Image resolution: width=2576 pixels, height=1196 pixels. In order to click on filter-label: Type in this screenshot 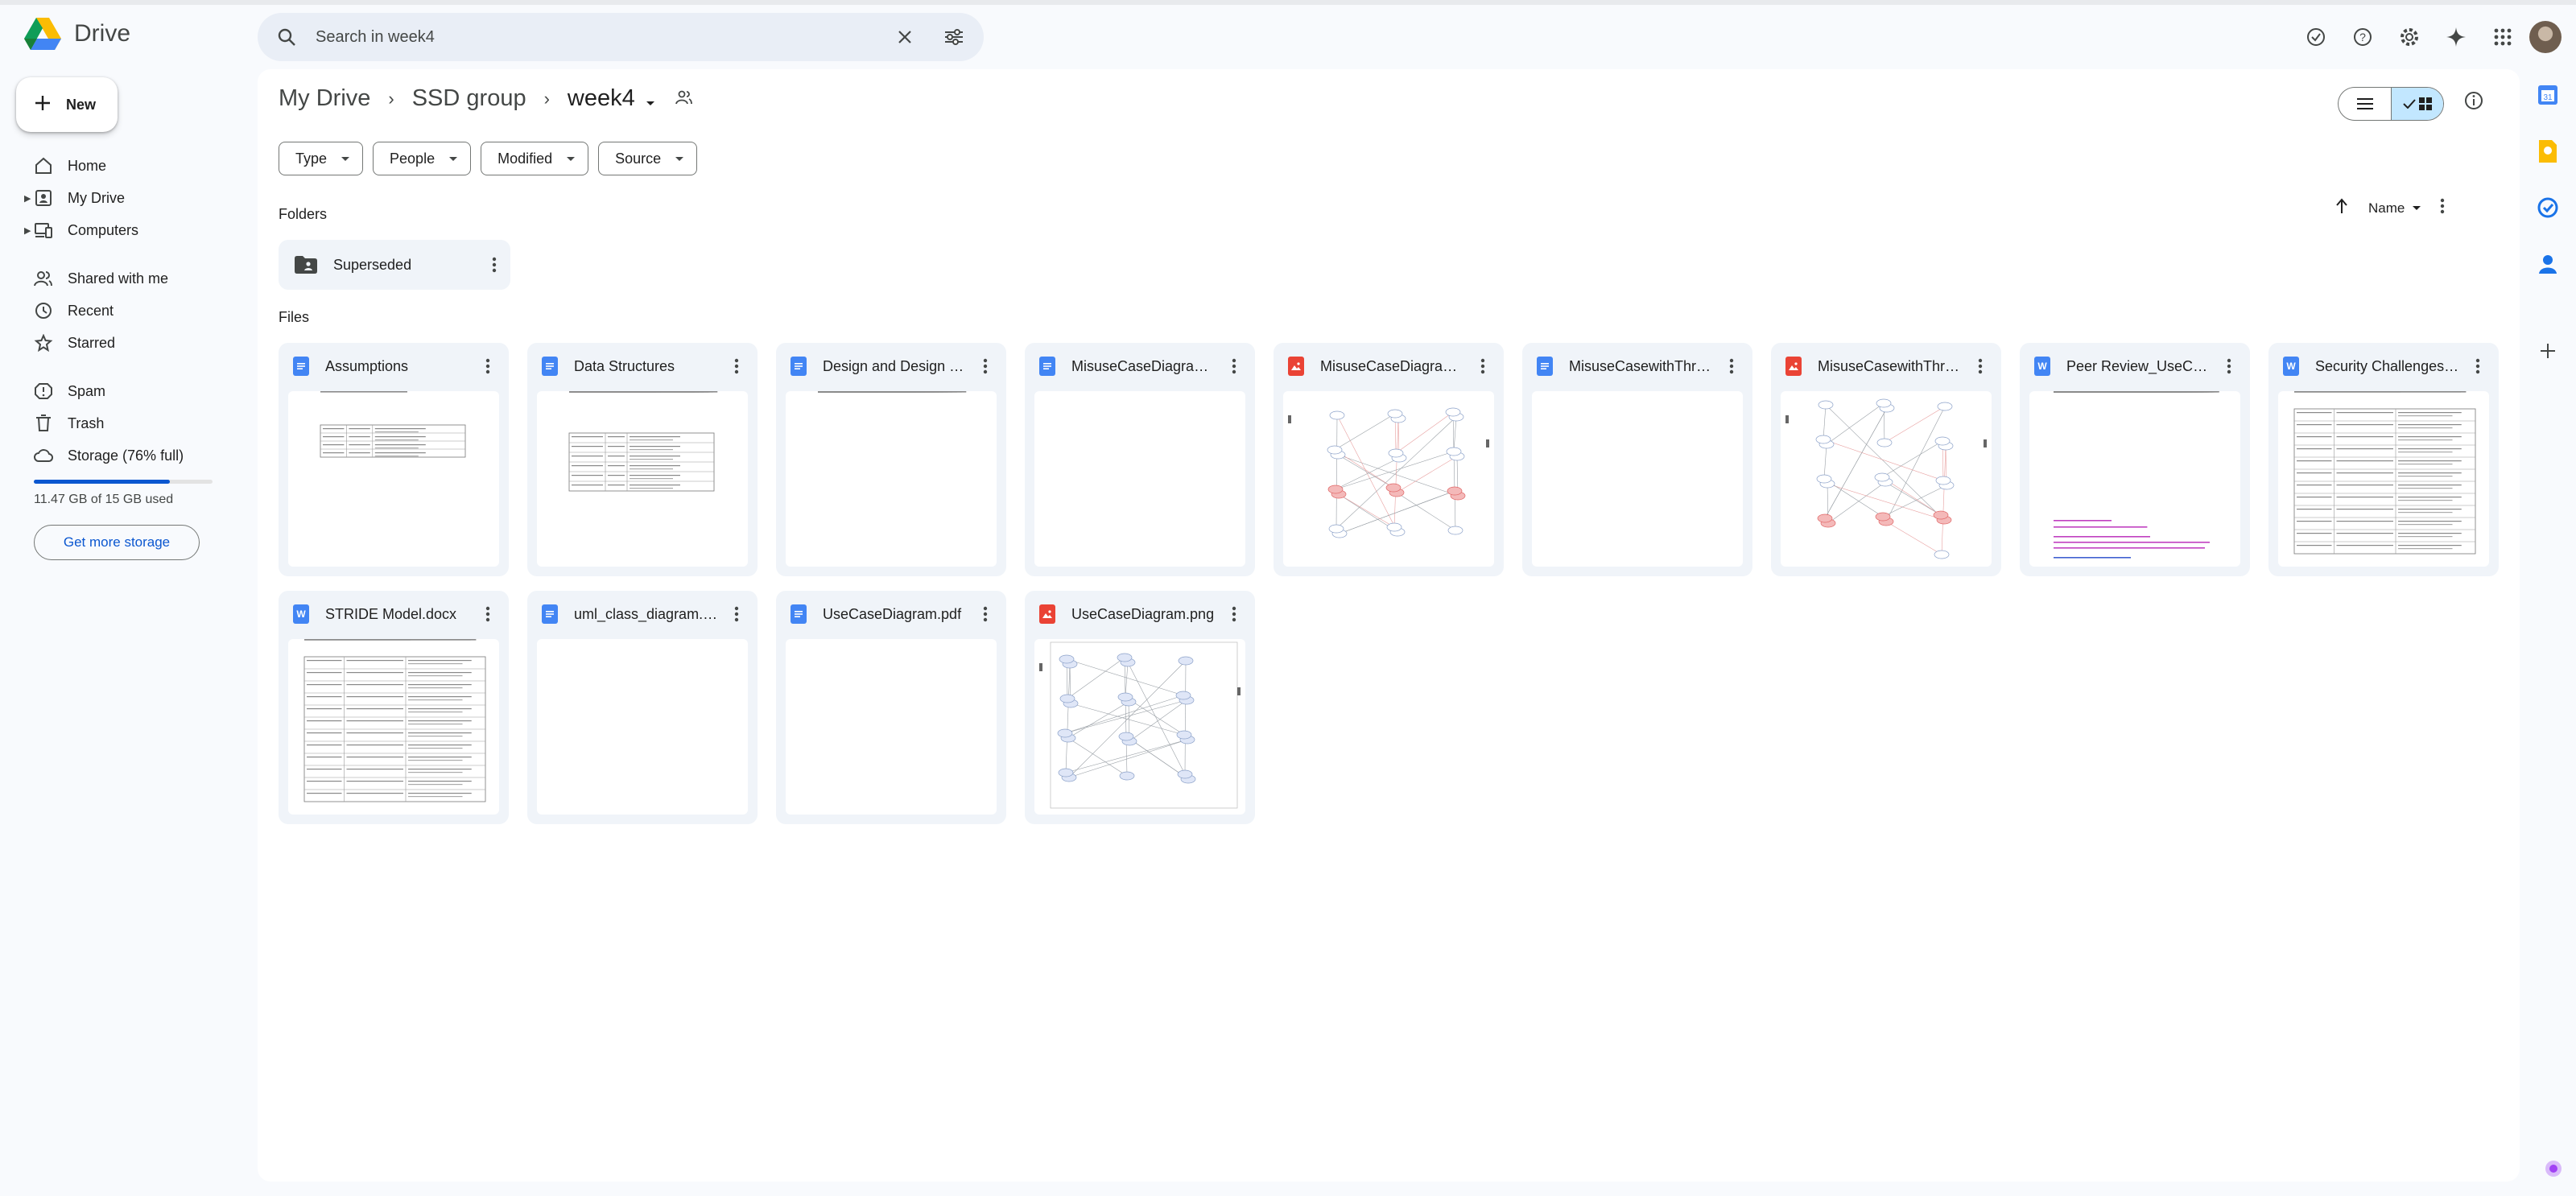, I will do `click(311, 158)`.